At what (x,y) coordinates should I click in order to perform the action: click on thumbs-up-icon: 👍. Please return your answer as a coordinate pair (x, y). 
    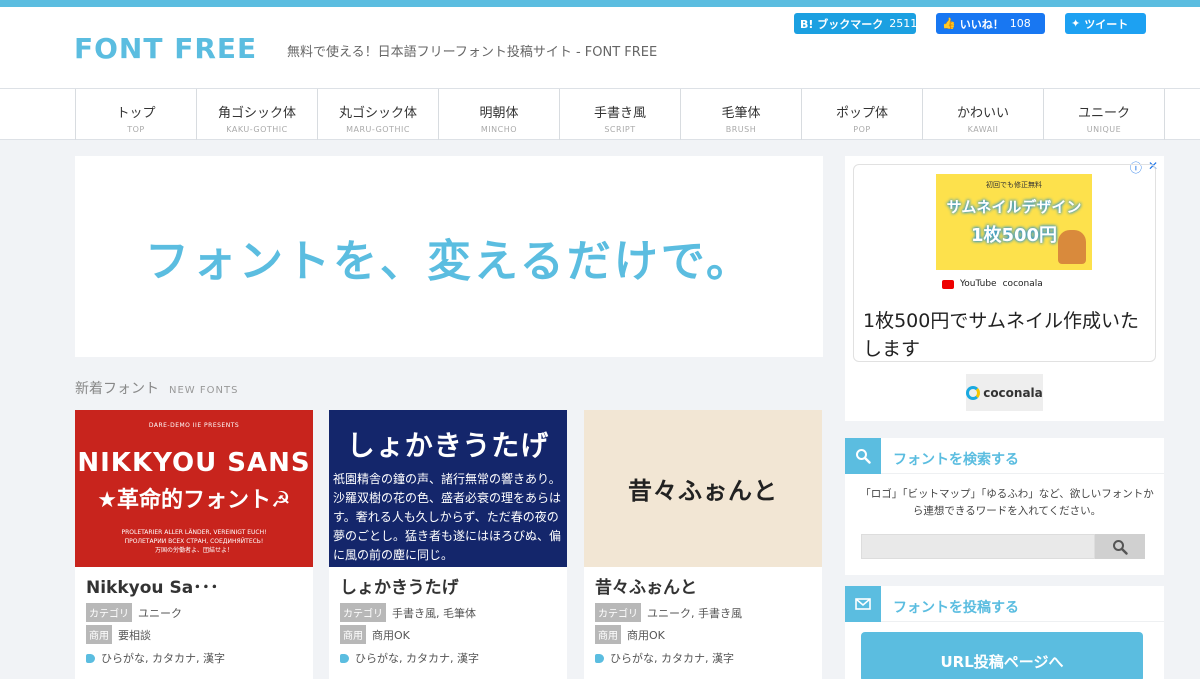
    Looking at the image, I should click on (949, 23).